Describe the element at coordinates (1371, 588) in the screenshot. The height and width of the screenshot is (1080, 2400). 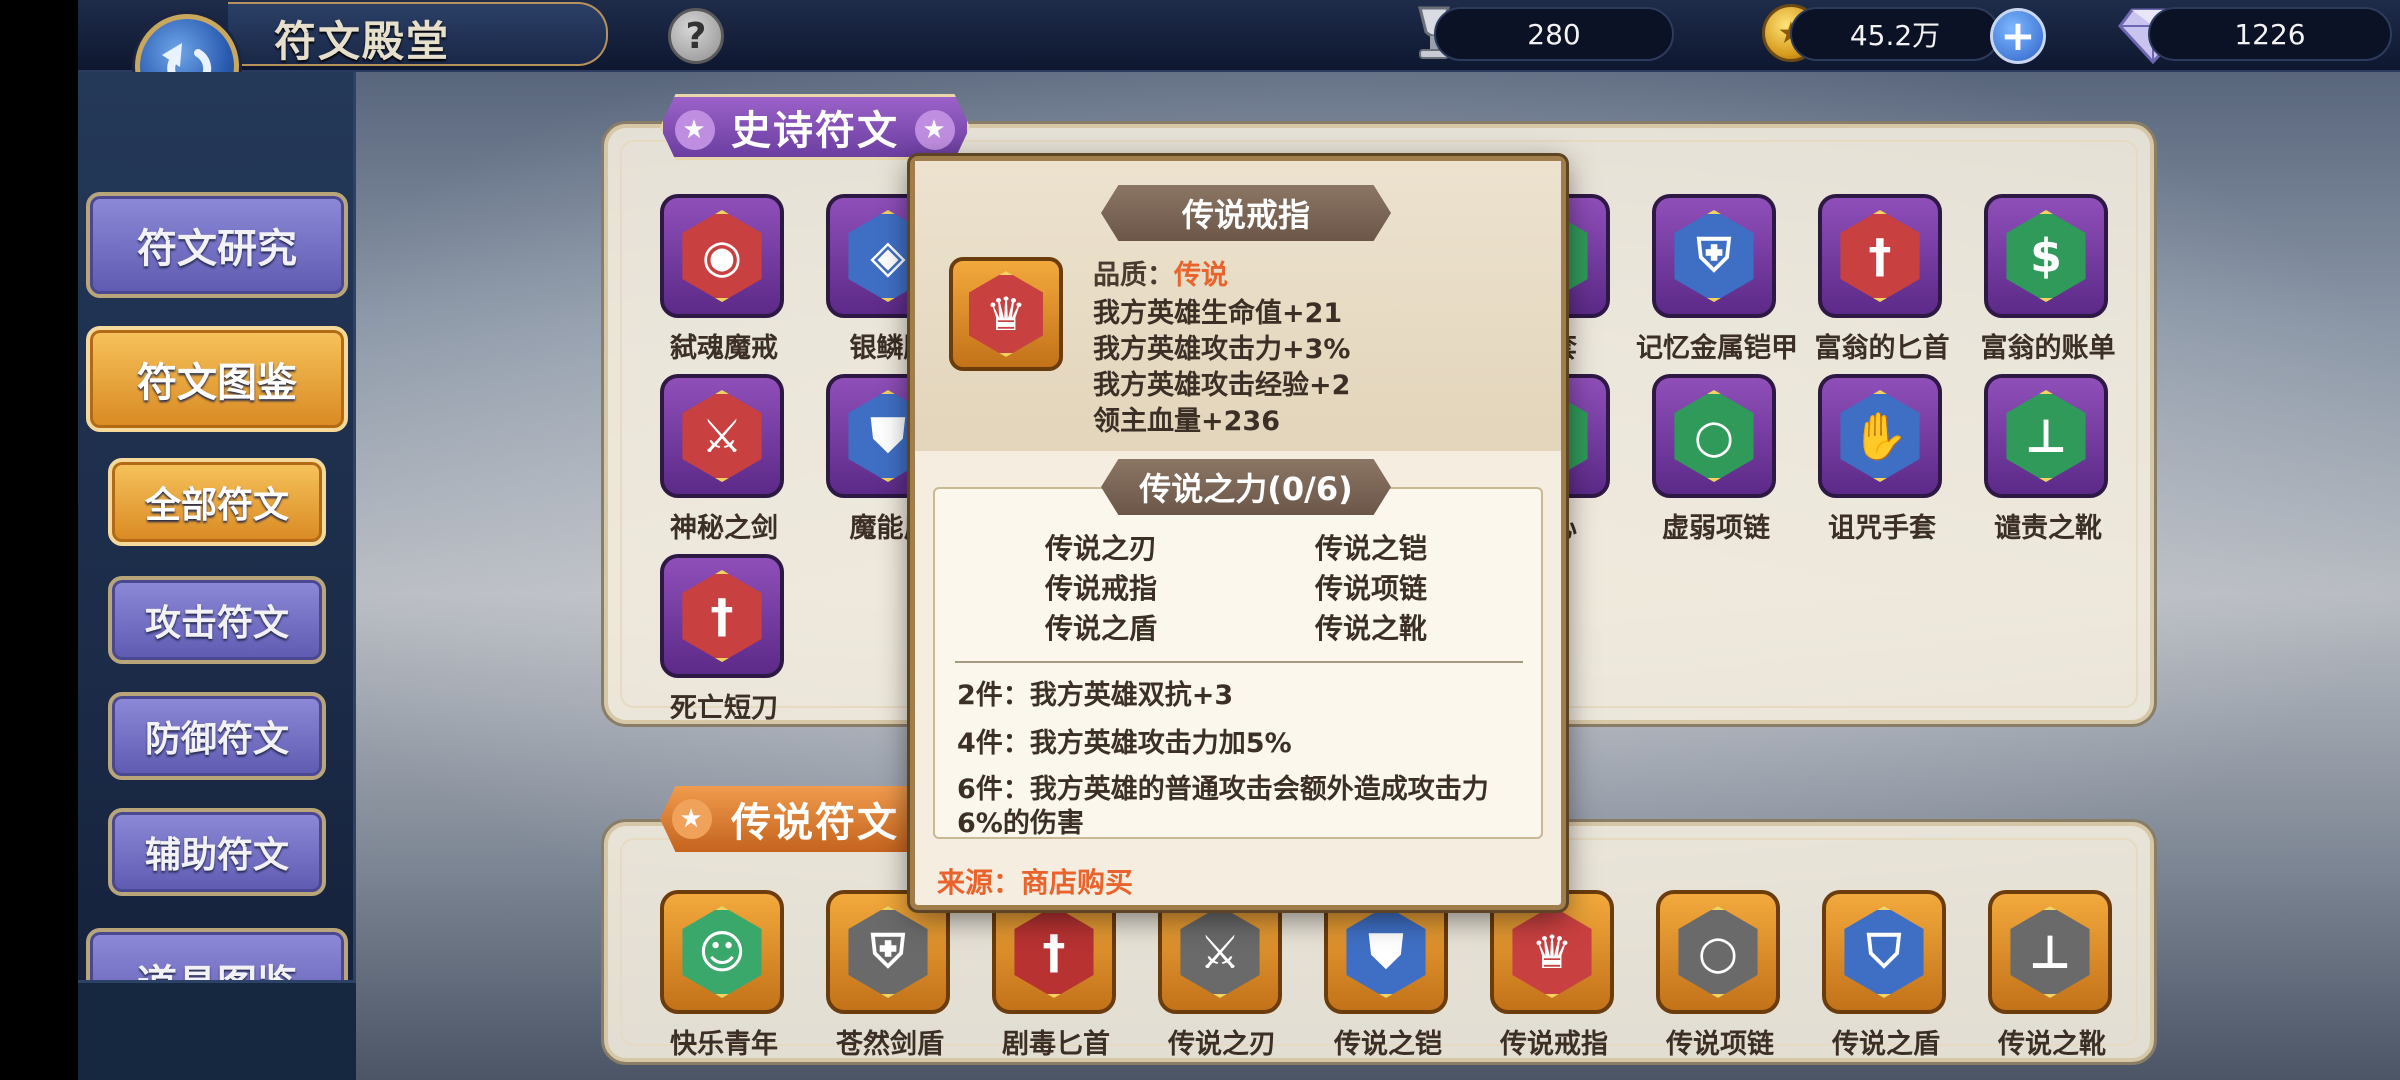
I see `set-piece: 传说项链` at that location.